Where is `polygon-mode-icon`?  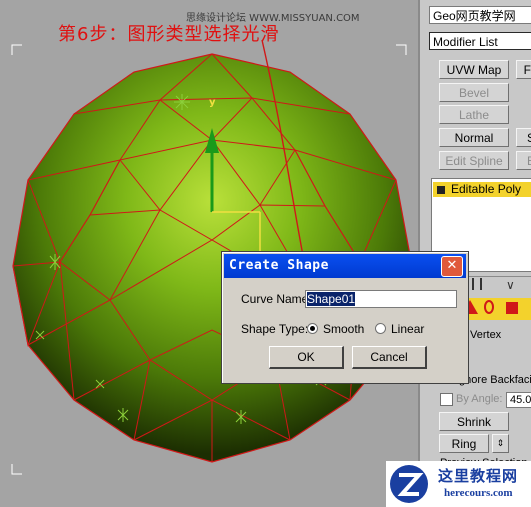 polygon-mode-icon is located at coordinates (512, 308).